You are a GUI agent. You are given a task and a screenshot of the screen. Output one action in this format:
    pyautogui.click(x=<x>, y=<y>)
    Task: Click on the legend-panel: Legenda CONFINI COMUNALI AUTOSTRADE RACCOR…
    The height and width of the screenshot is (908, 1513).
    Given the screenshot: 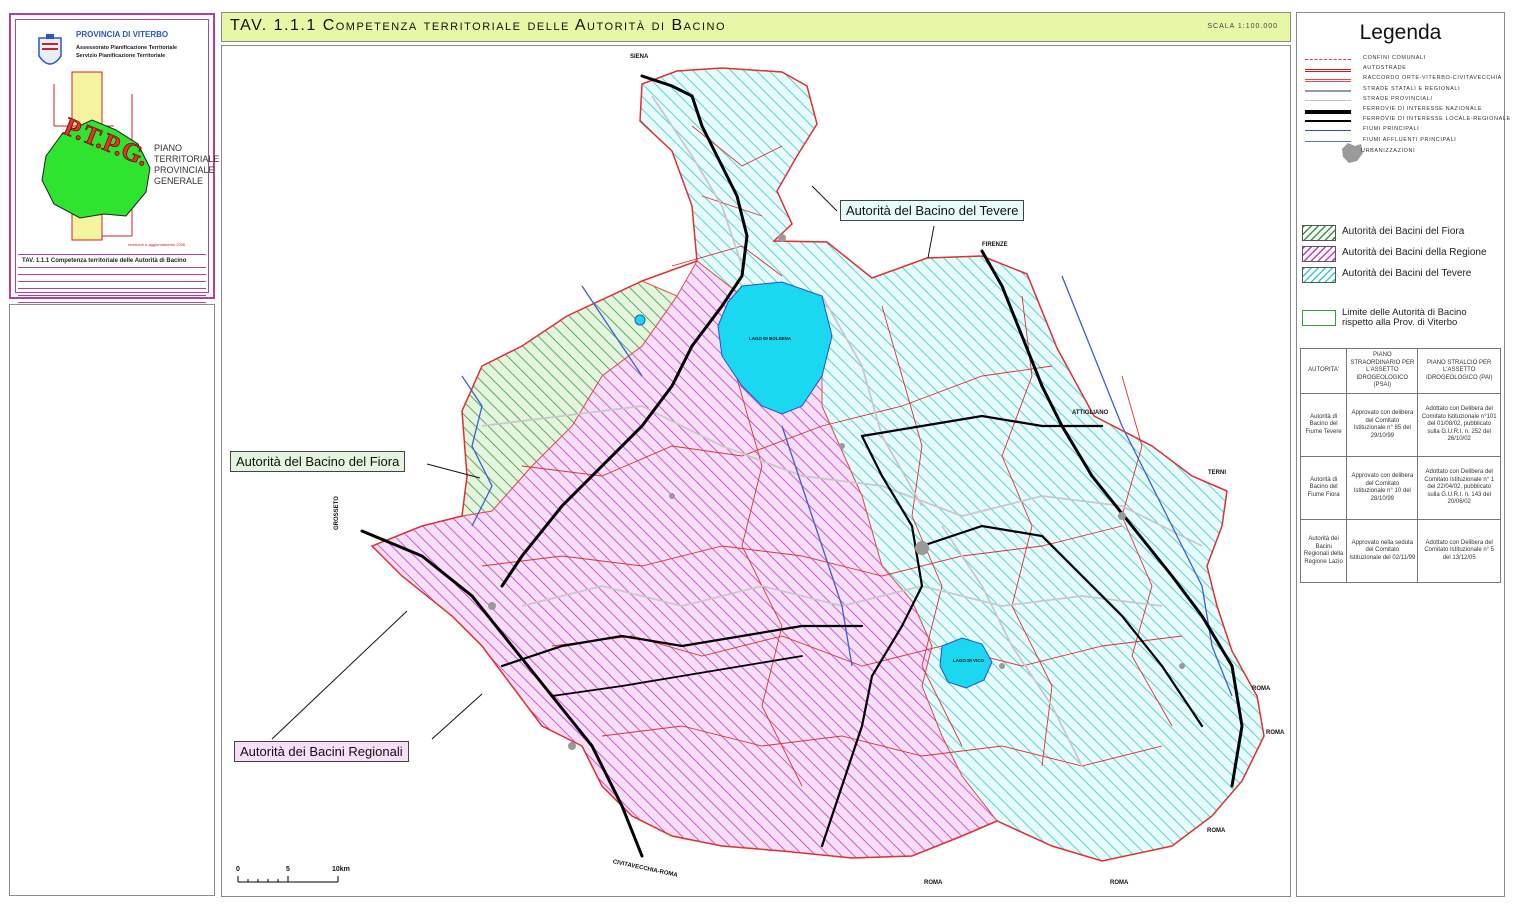 What is the action you would take?
    pyautogui.click(x=1403, y=454)
    